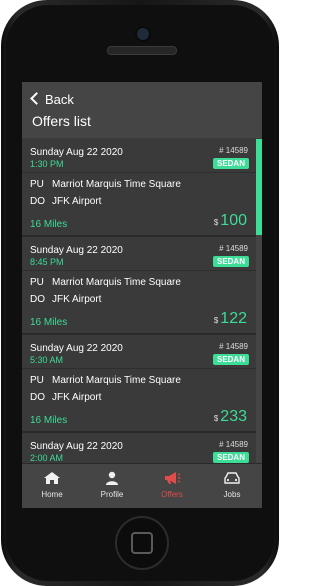 The height and width of the screenshot is (586, 320). I want to click on page-title: Offers list, so click(61, 121).